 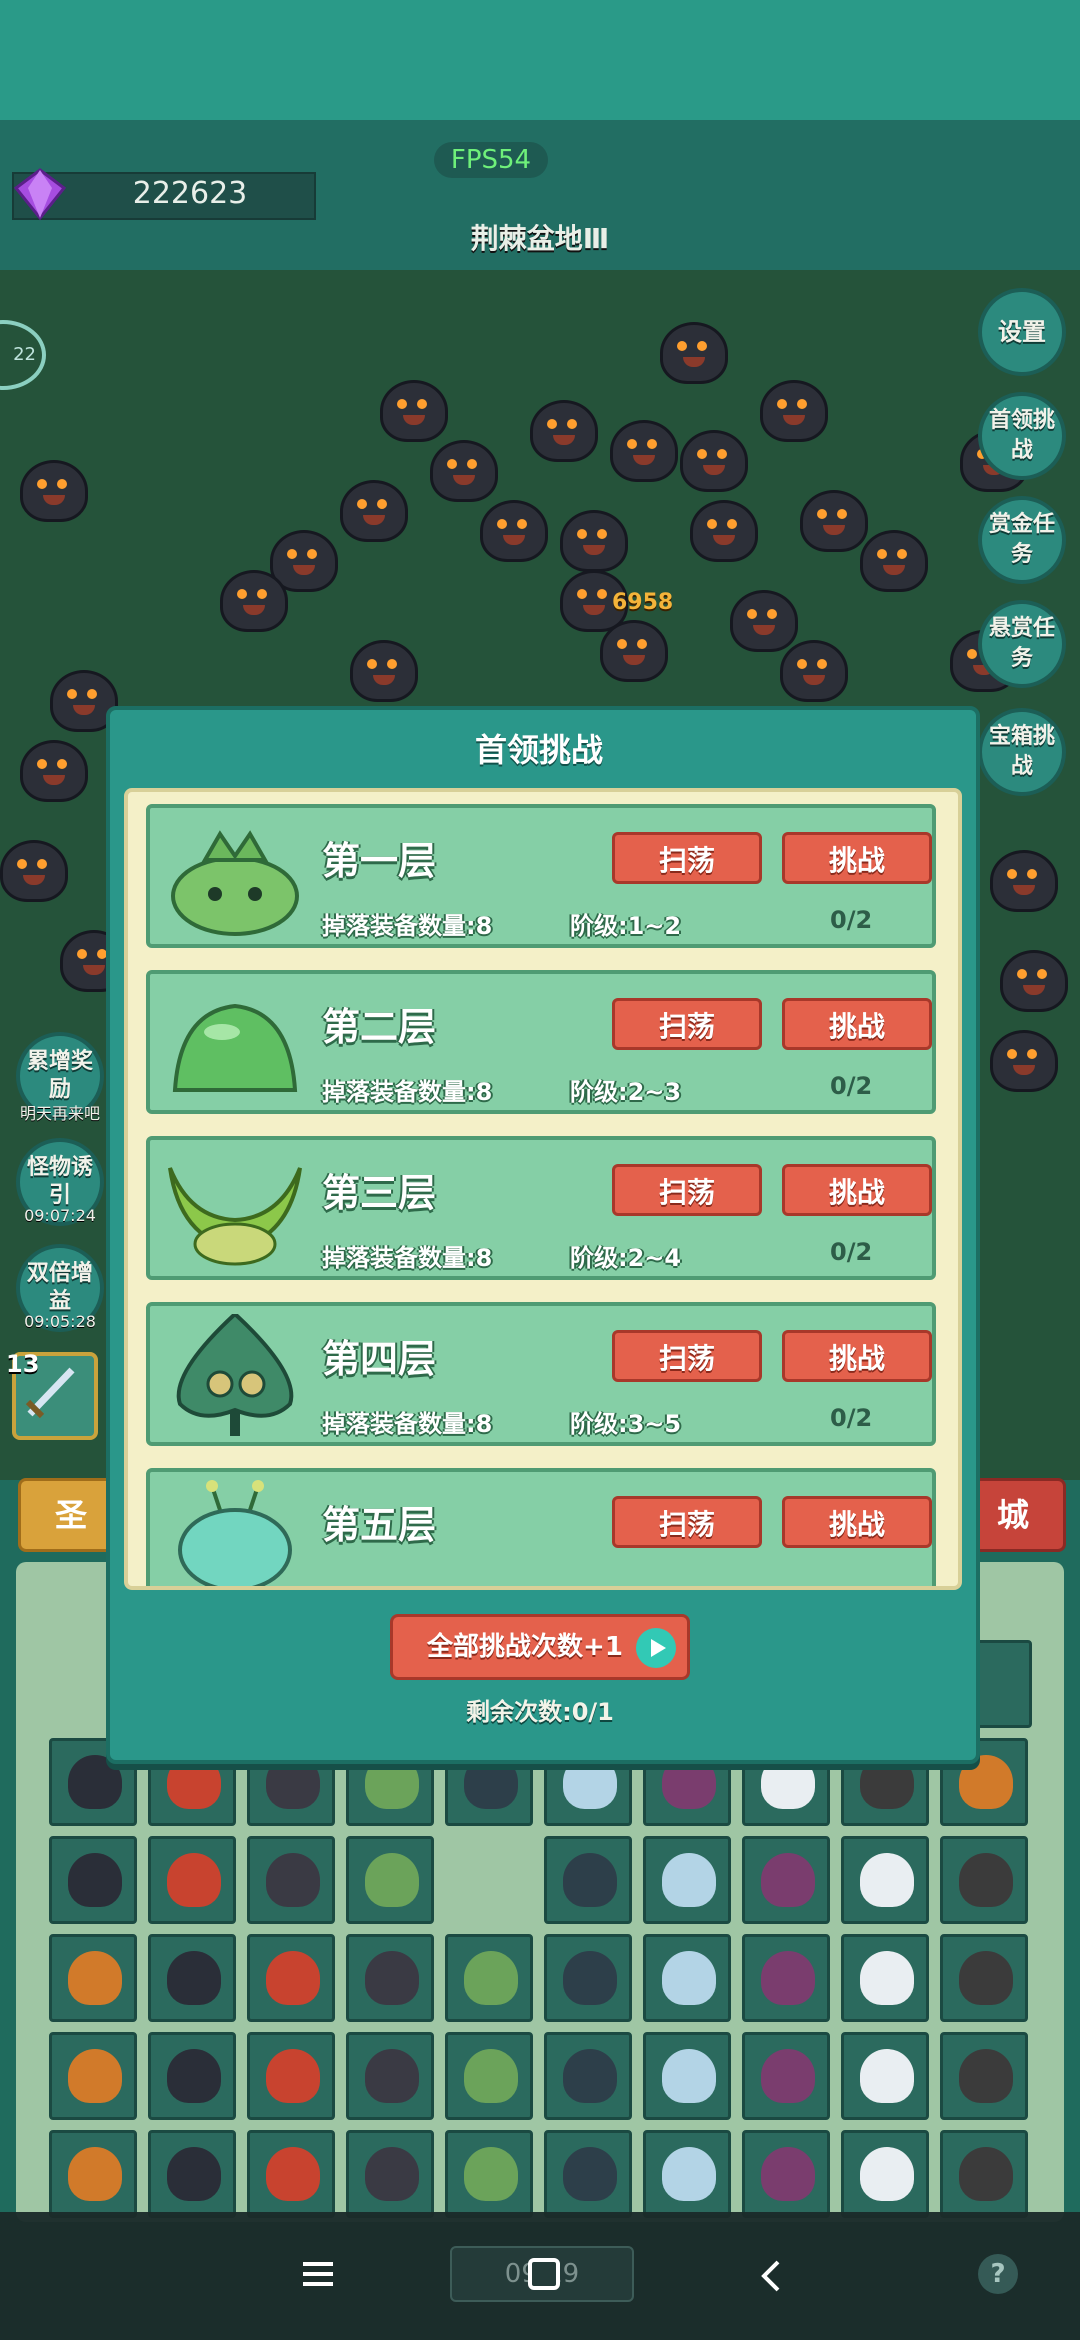 I want to click on back-icon, so click(x=772, y=2276).